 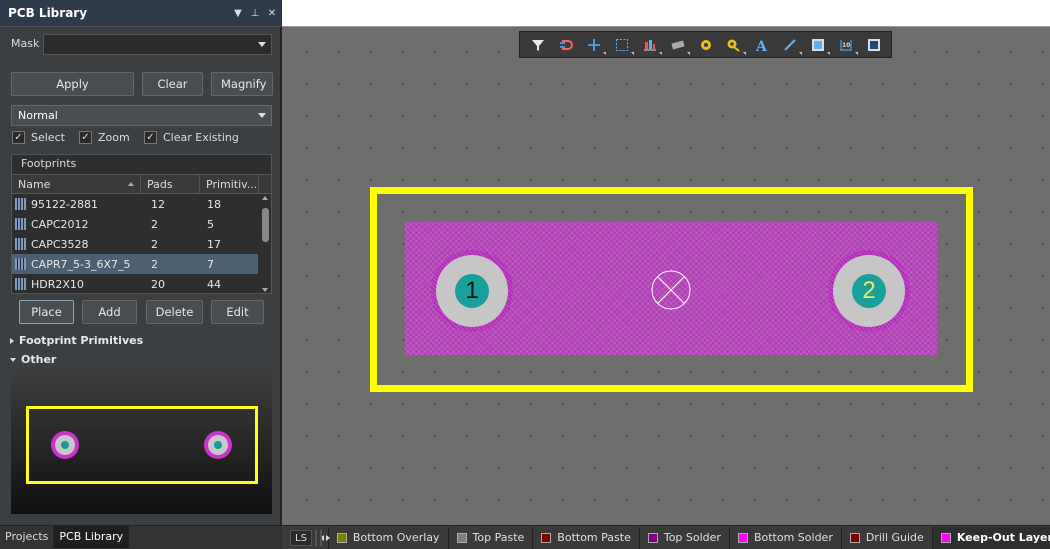 What do you see at coordinates (265, 198) in the screenshot?
I see `scroll-up-icon` at bounding box center [265, 198].